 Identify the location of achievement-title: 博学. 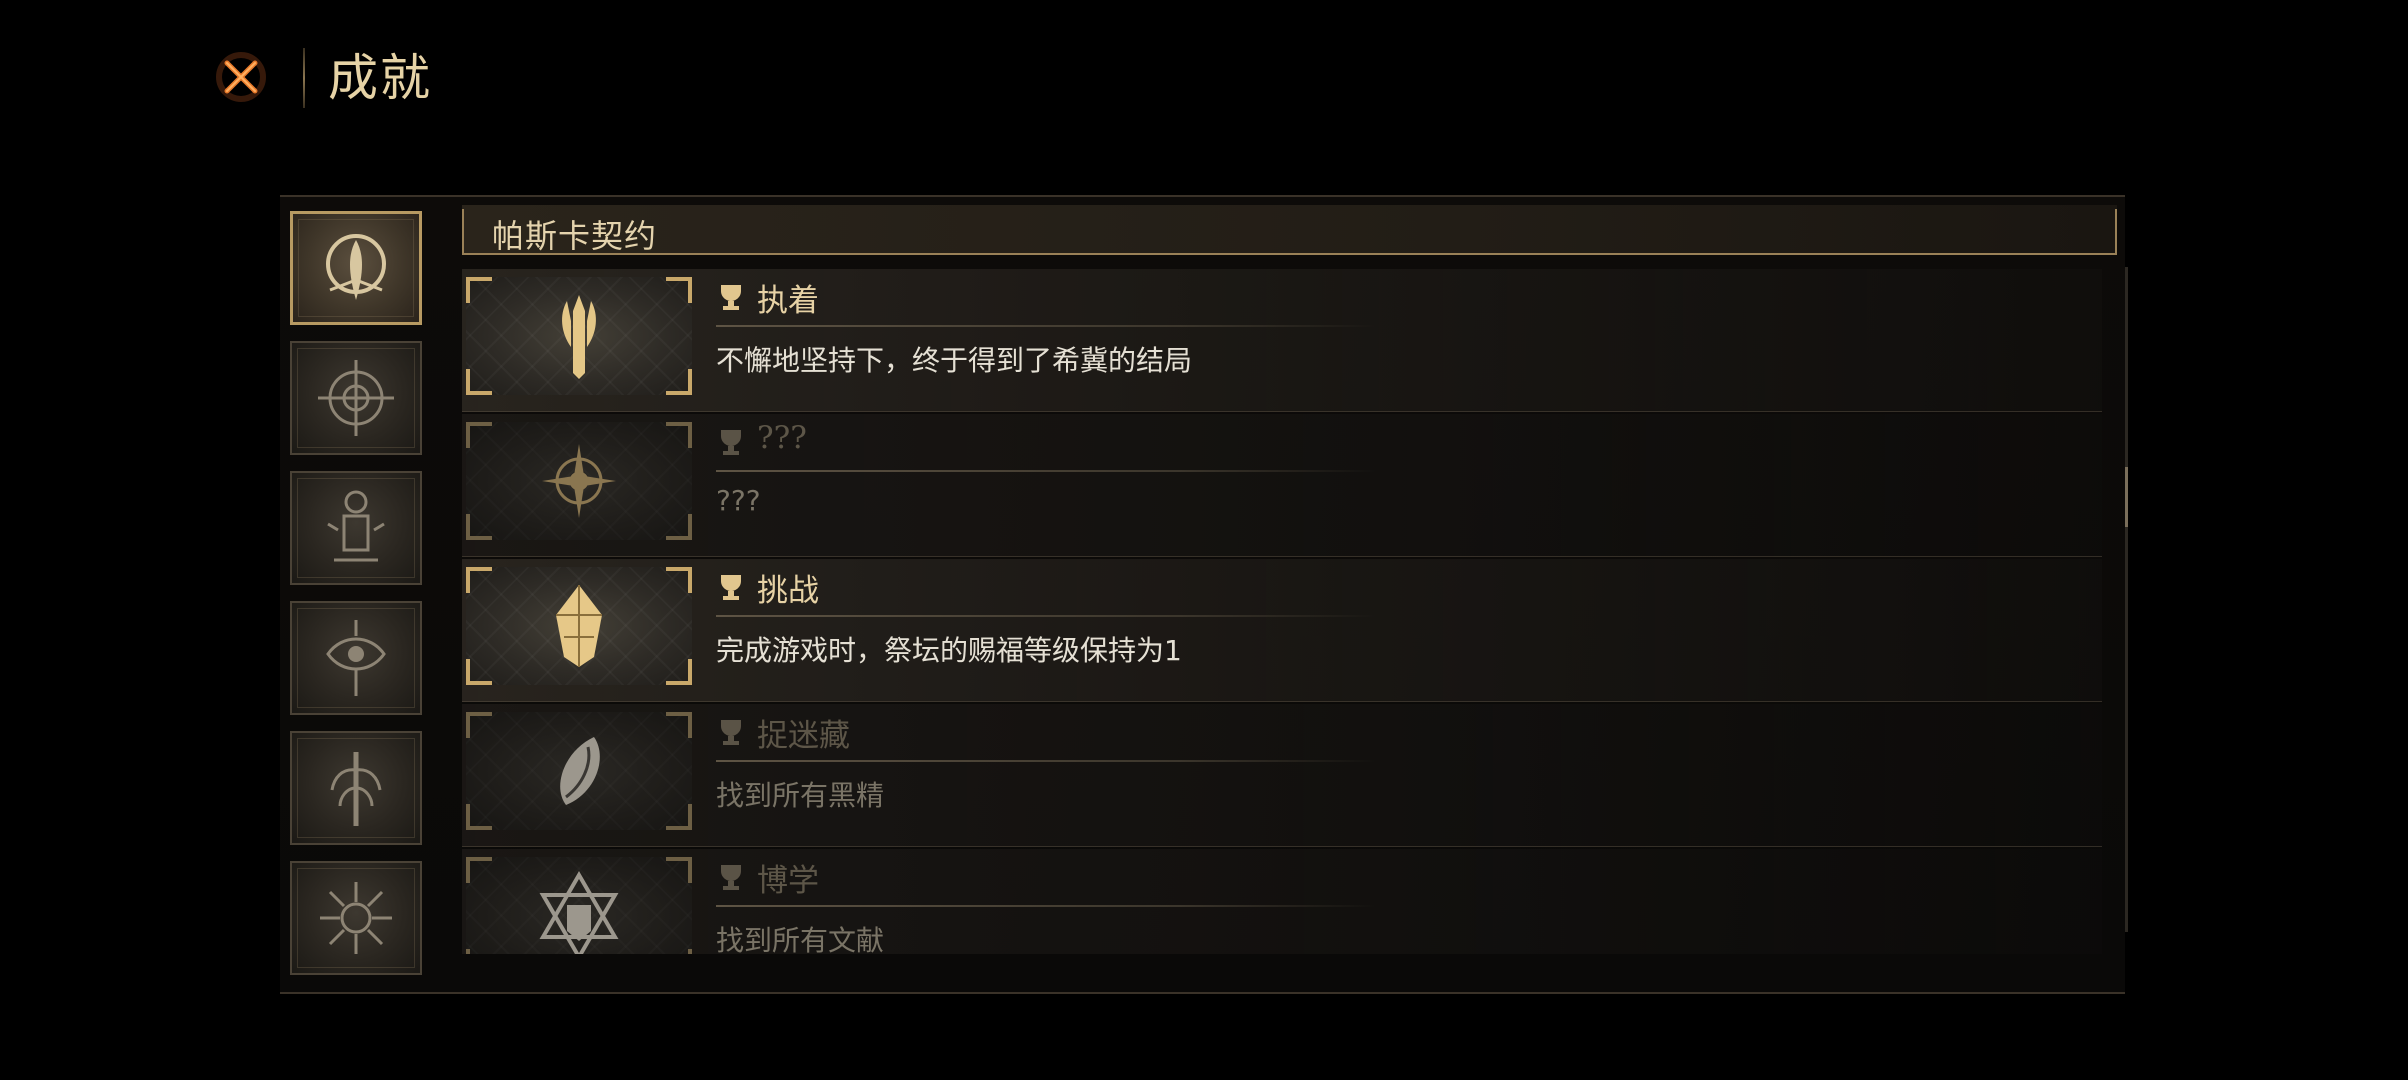
(788, 881).